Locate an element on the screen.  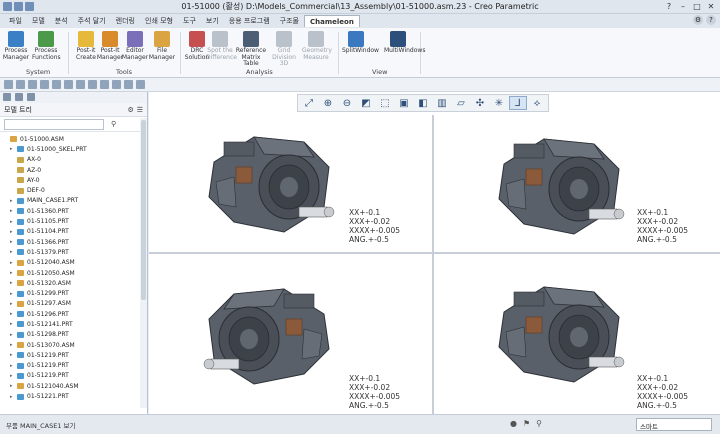
csys-icon: ⅃ is located at coordinates (518, 103).